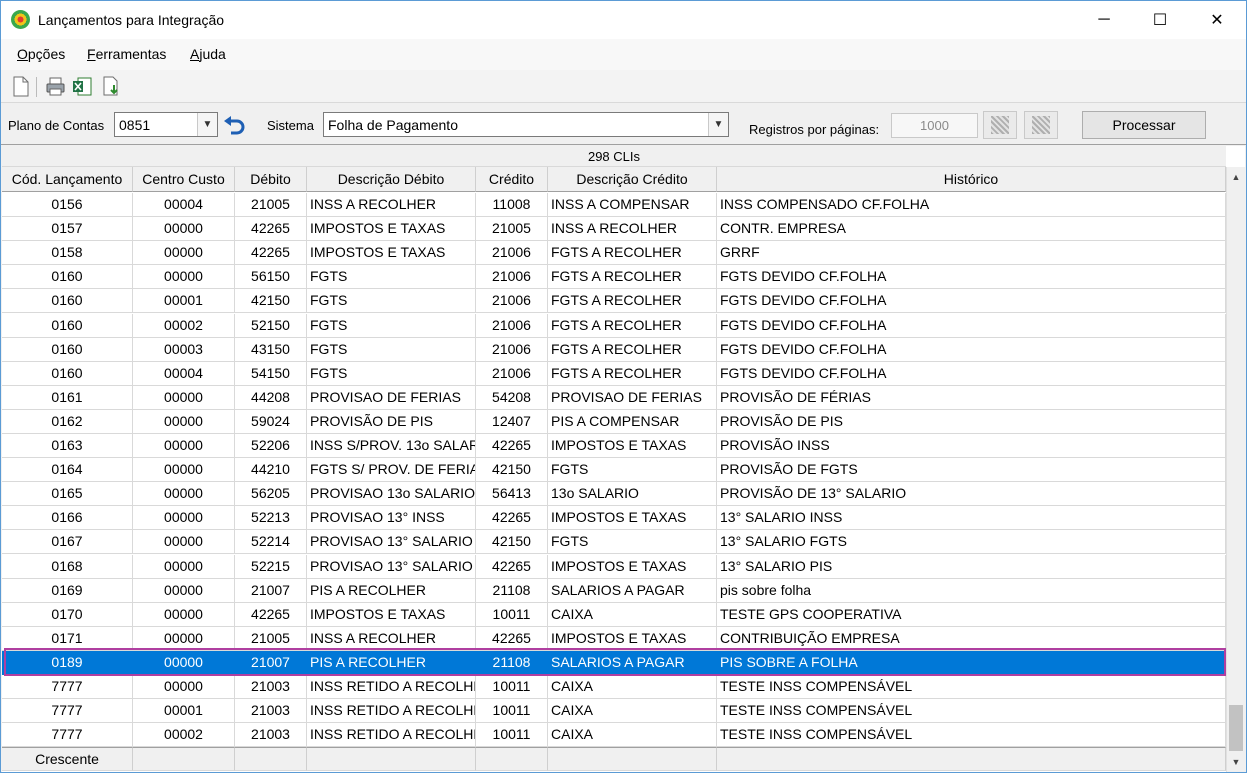 The width and height of the screenshot is (1247, 773). I want to click on cell-centro-custo: 00001, so click(184, 301).